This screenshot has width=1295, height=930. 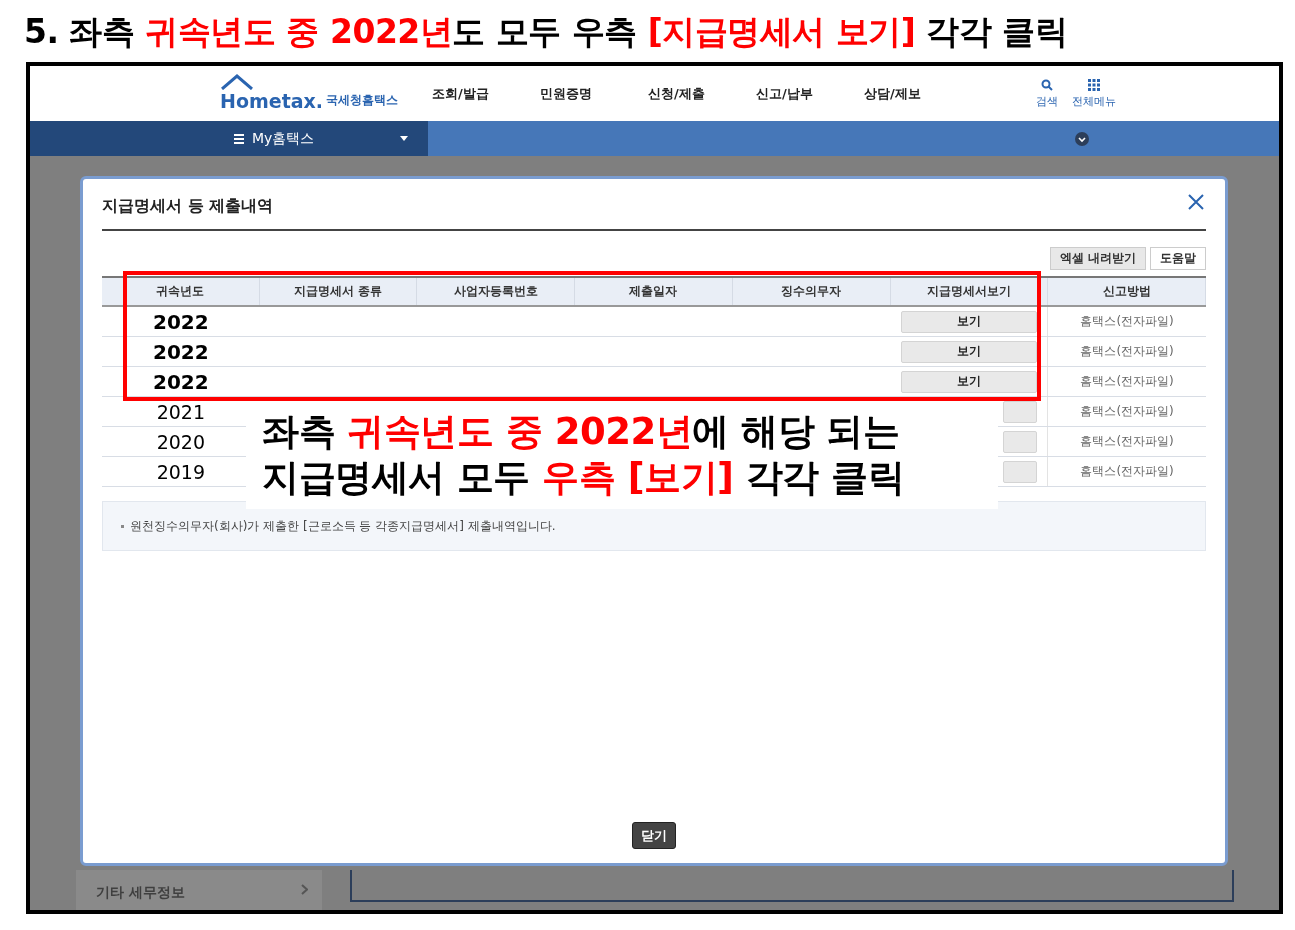 What do you see at coordinates (181, 291) in the screenshot?
I see `column-header: 귀속년도` at bounding box center [181, 291].